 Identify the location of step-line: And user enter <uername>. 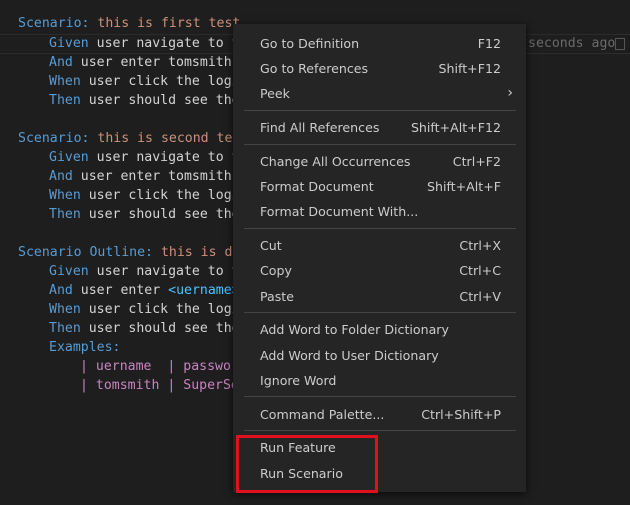
(144, 290).